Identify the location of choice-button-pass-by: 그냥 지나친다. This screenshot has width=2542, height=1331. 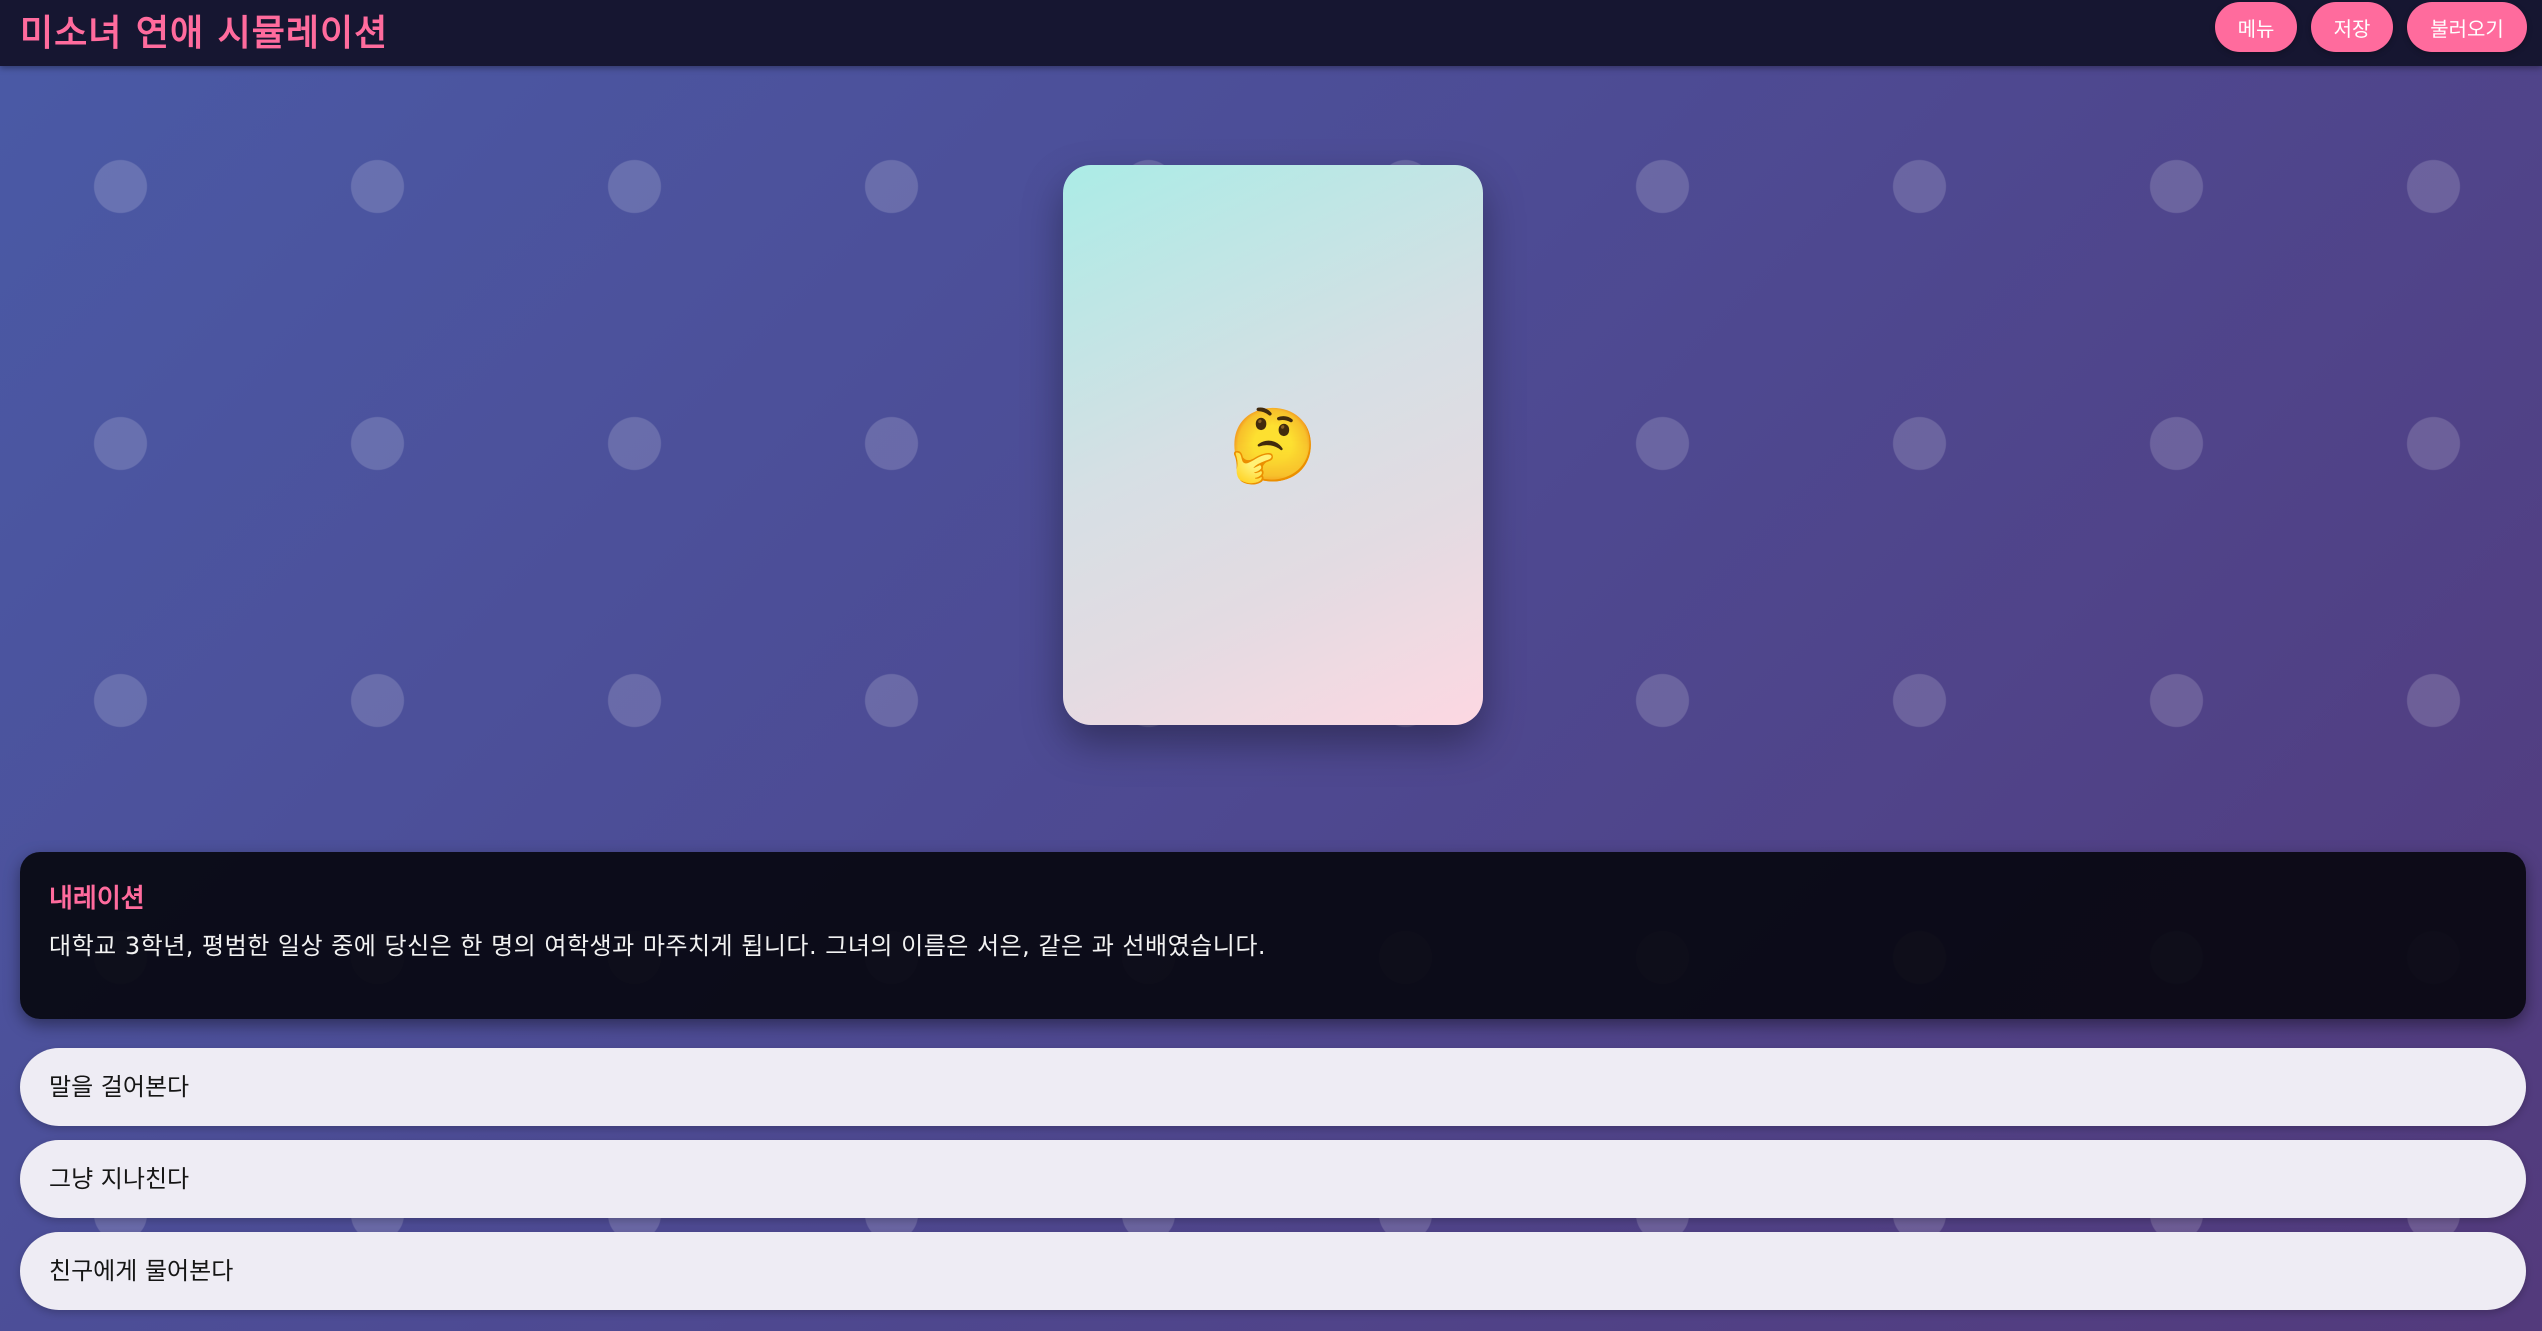
(1273, 1179).